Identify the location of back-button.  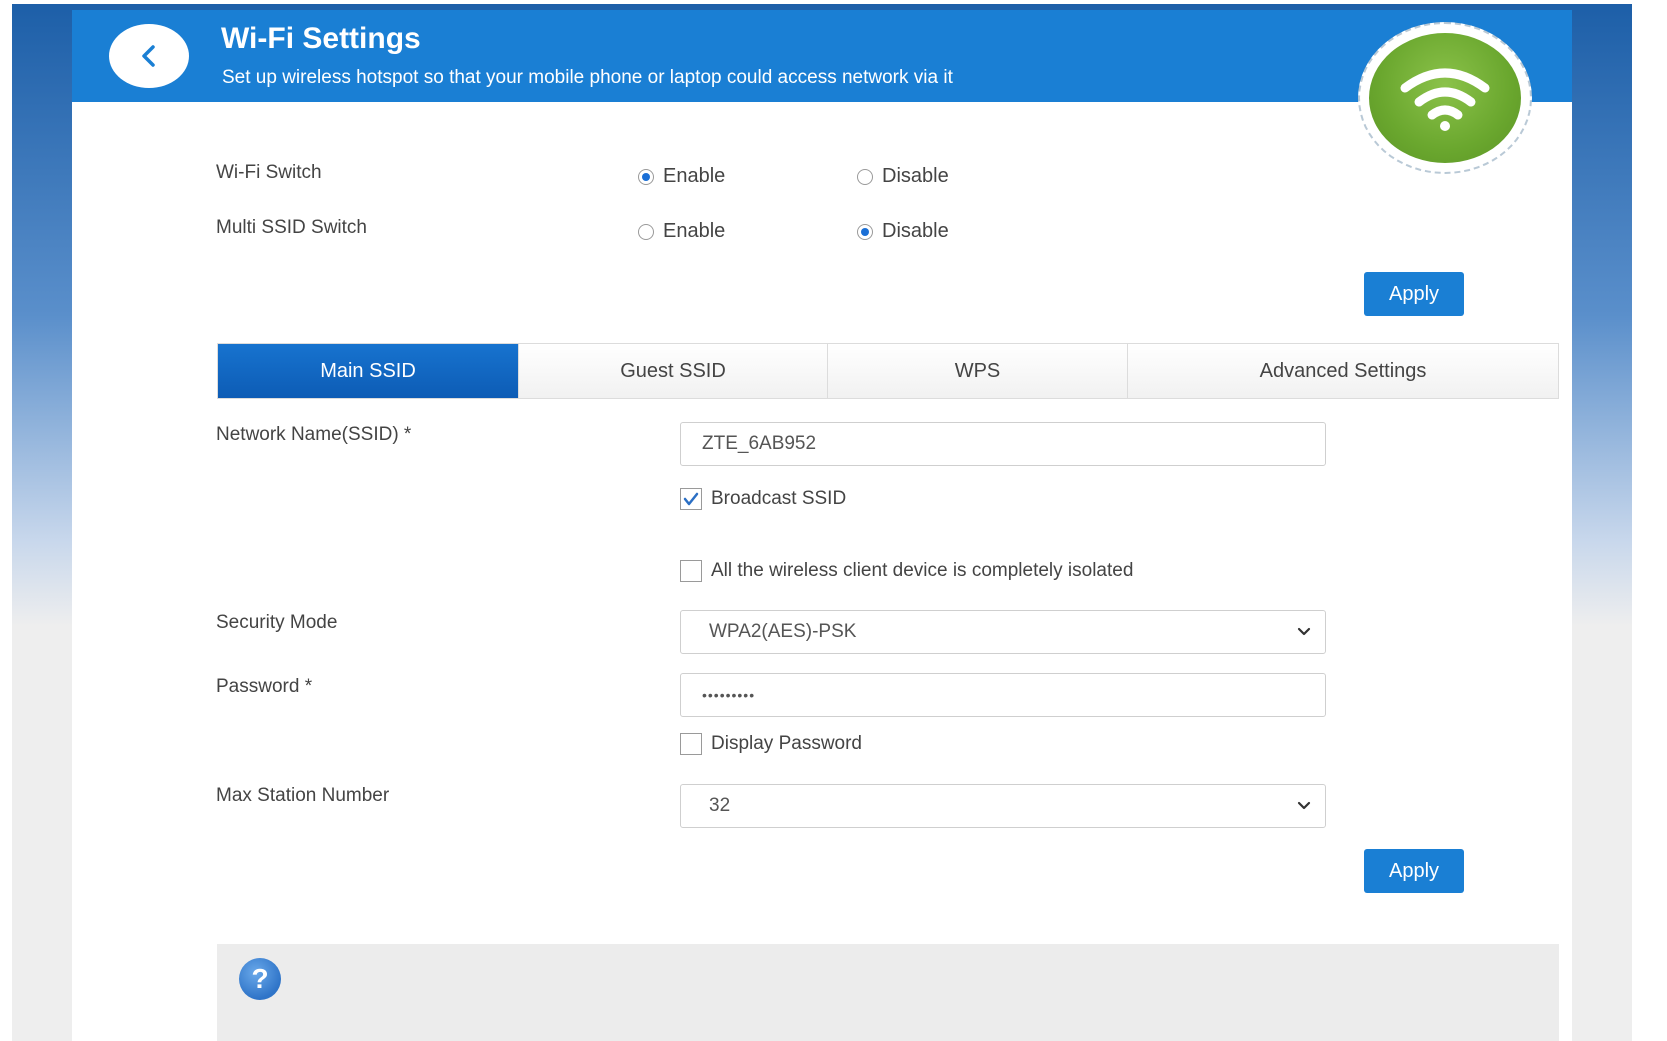
(149, 56).